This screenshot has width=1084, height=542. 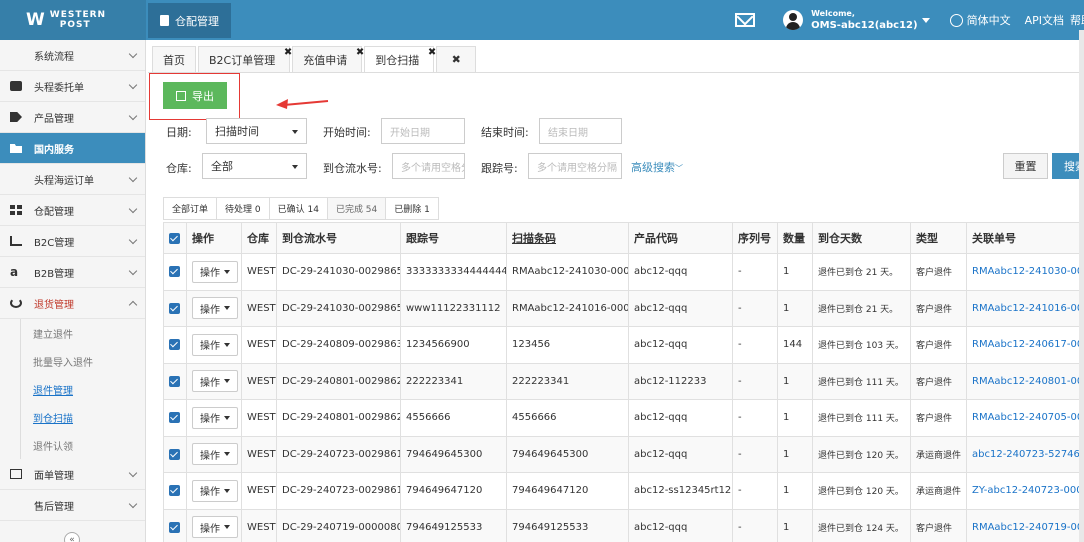 I want to click on user-menu: Welcome, OMS-abc12(abc12), so click(x=864, y=20).